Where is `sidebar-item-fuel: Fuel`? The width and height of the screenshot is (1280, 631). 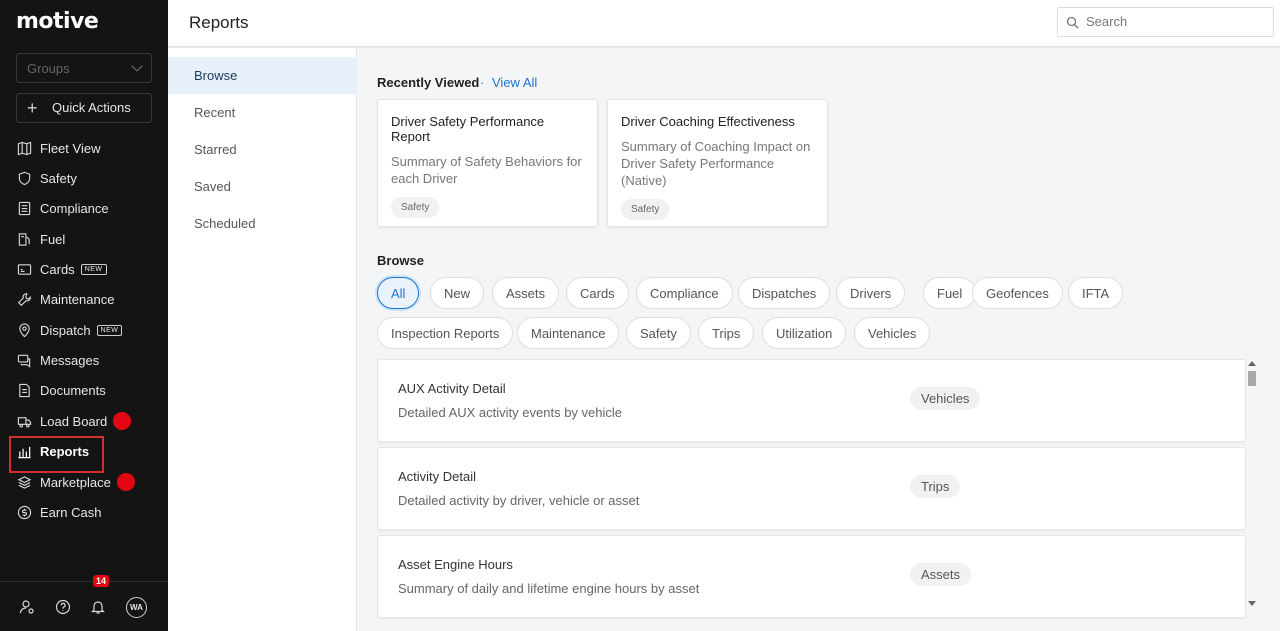 sidebar-item-fuel: Fuel is located at coordinates (86, 239).